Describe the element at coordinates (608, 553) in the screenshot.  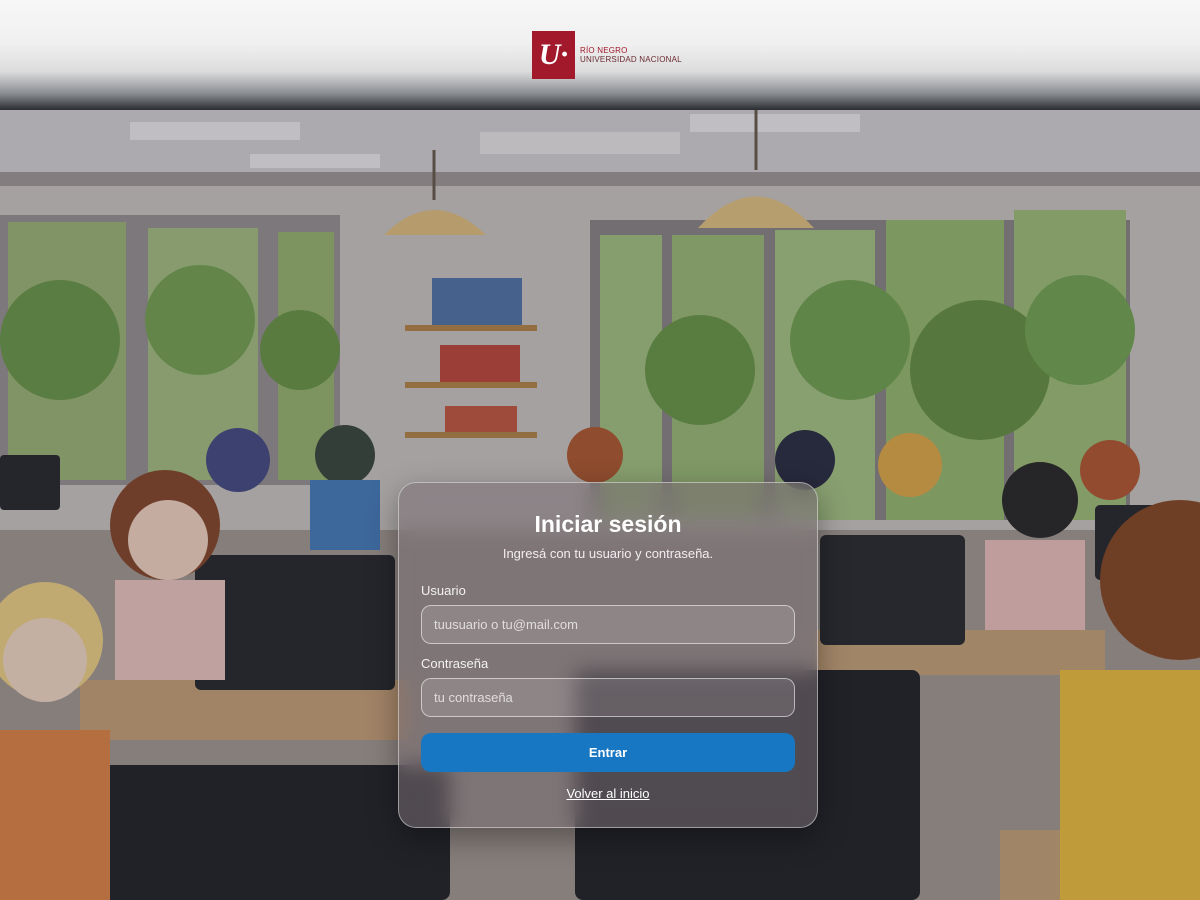
I see `login-subtitle: Ingresá con tu usuario y contraseña.` at that location.